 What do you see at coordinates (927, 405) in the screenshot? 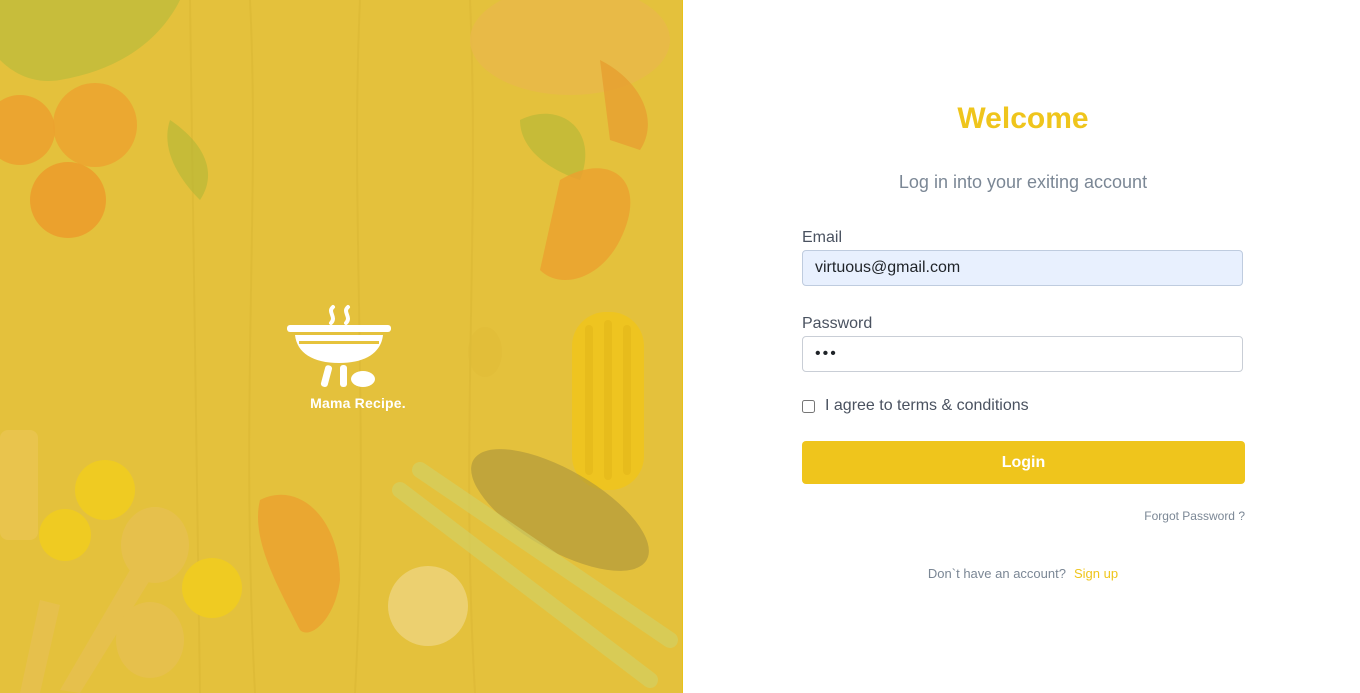
I see `terms-label: I agree to terms & conditions` at bounding box center [927, 405].